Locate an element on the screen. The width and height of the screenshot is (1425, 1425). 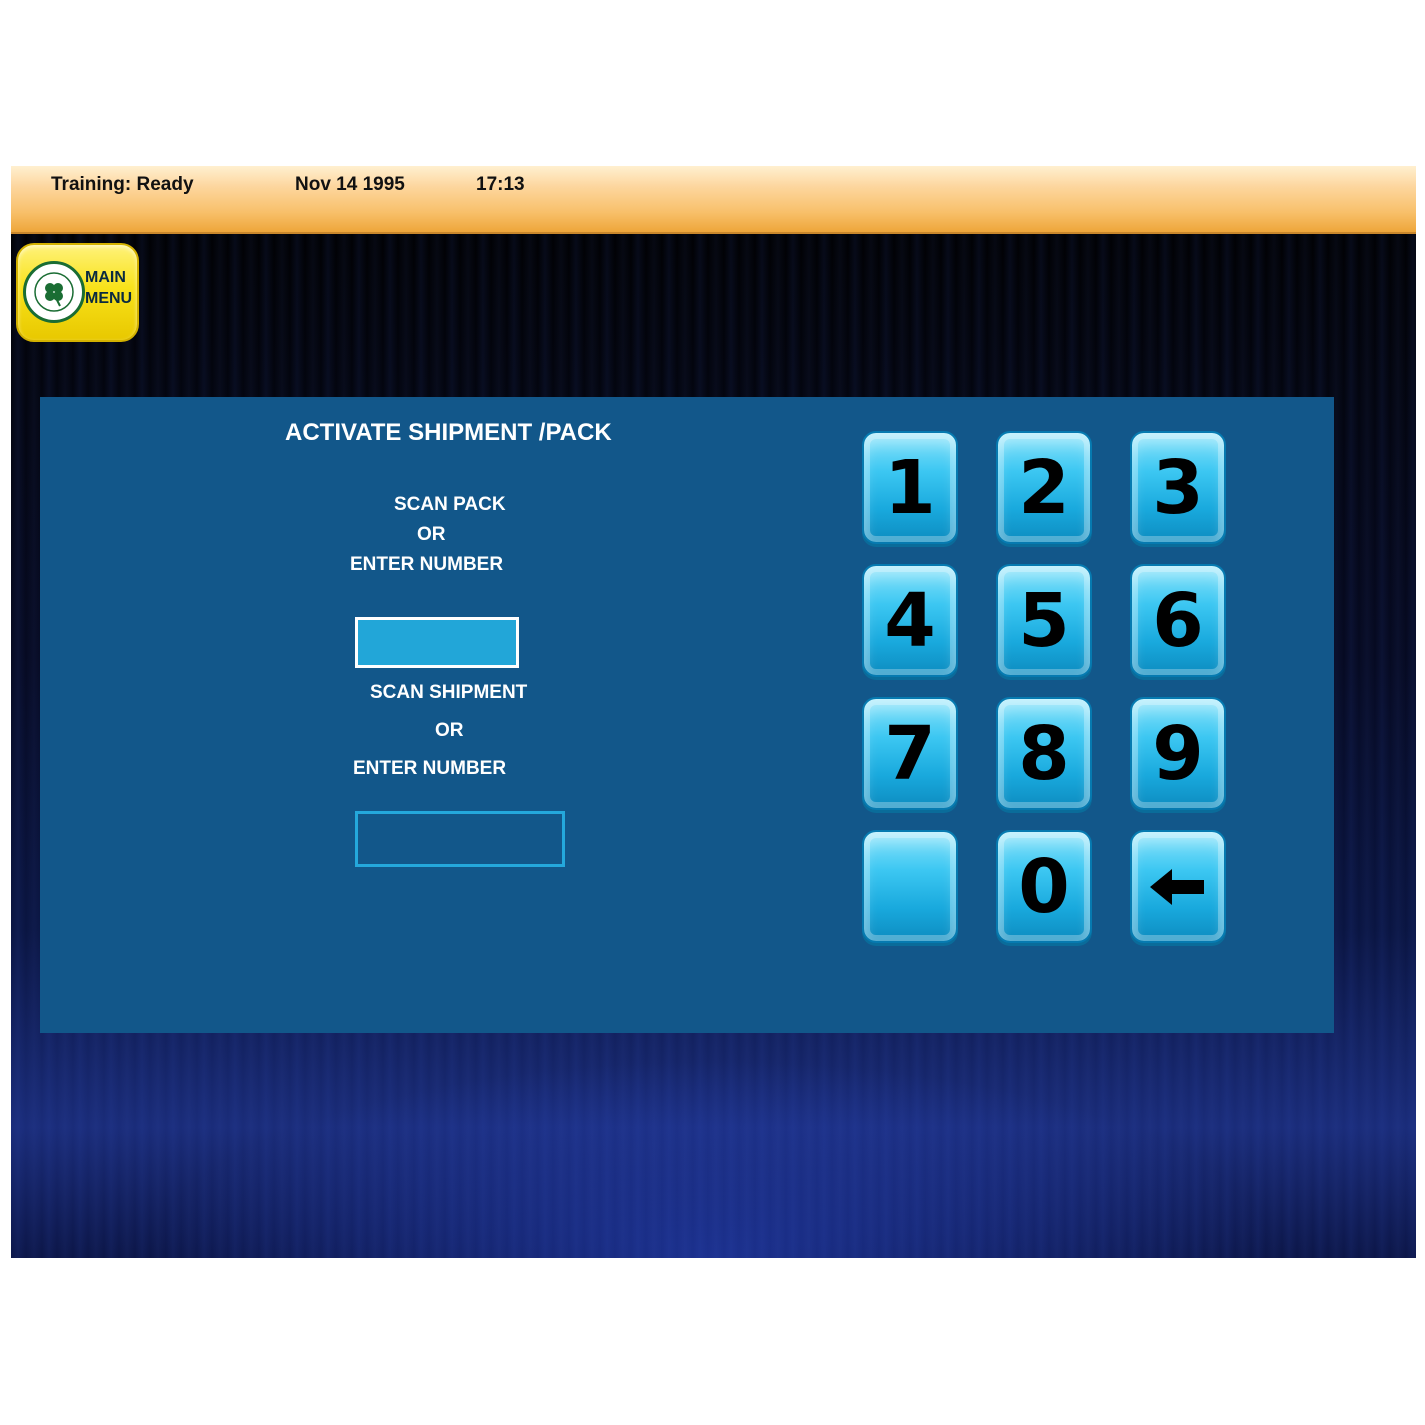
key-7: 7 is located at coordinates (910, 753).